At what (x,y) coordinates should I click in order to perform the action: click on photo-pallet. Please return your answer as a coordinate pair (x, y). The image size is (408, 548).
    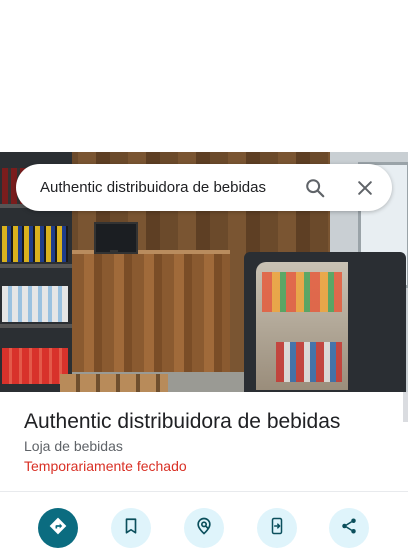
    Looking at the image, I should click on (114, 383).